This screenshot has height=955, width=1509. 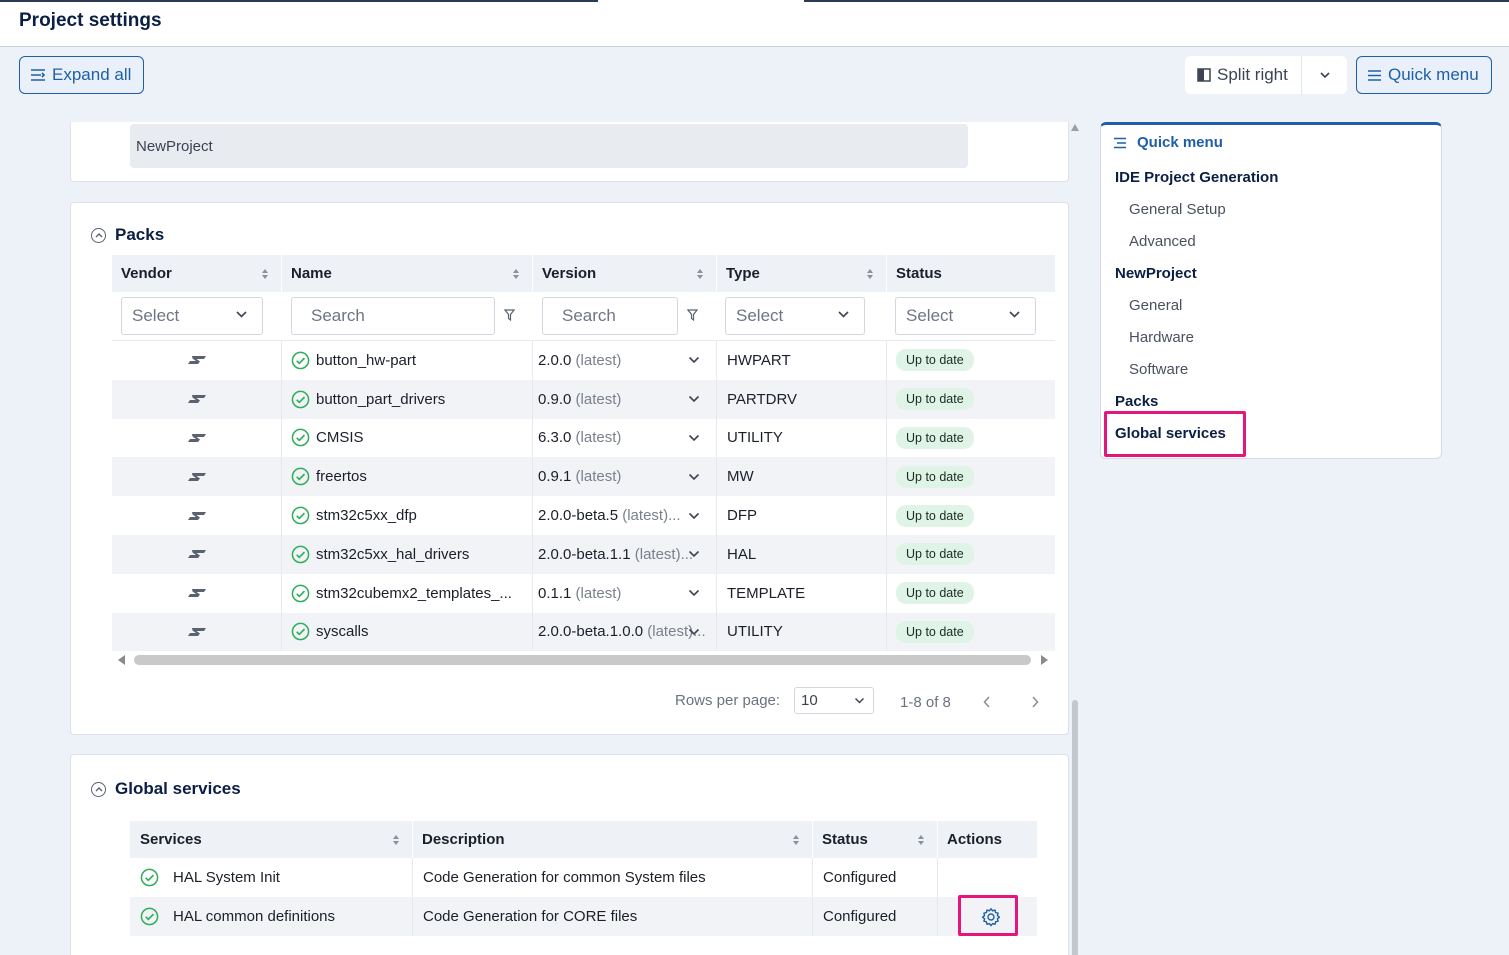 What do you see at coordinates (625, 438) in the screenshot?
I see `version-select: 6.3.0 (latest)` at bounding box center [625, 438].